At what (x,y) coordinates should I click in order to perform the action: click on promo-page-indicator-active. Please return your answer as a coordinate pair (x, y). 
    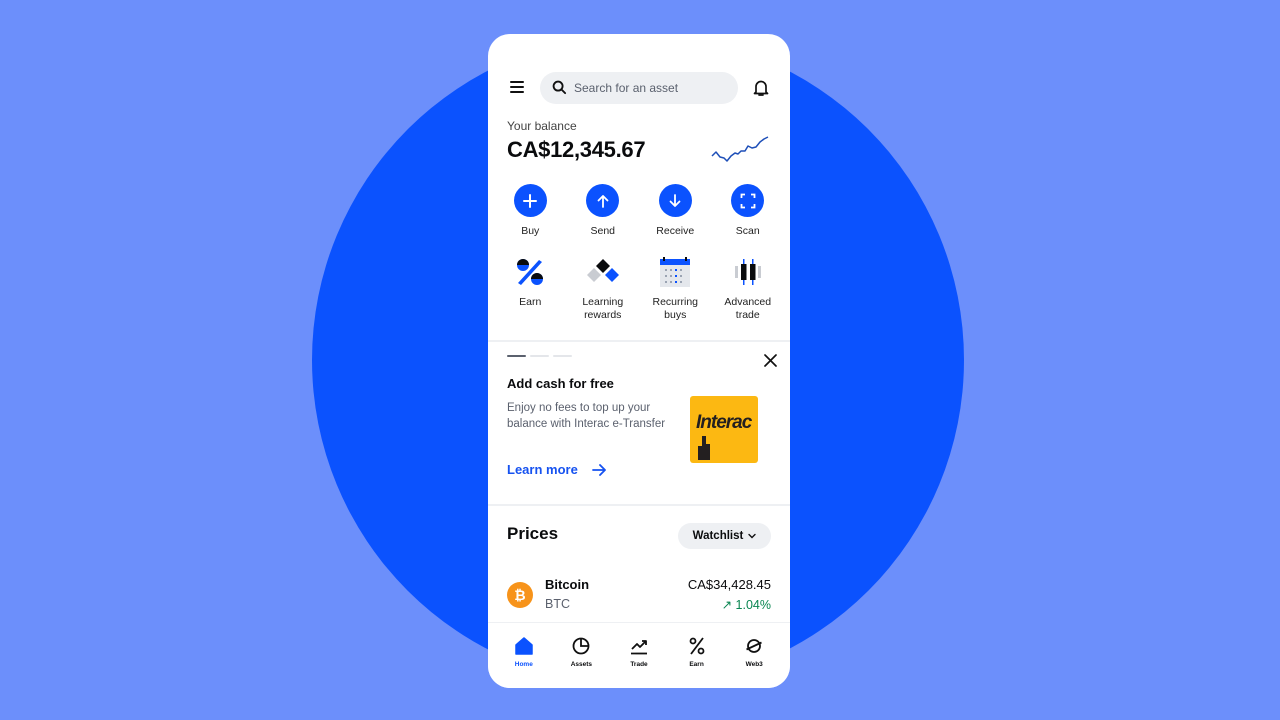
    Looking at the image, I should click on (516, 356).